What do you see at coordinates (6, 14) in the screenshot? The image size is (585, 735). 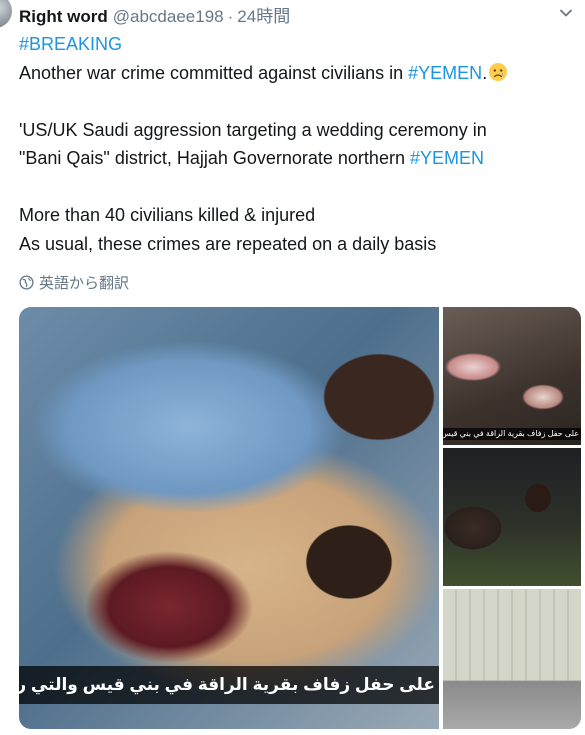 I see `avatar` at bounding box center [6, 14].